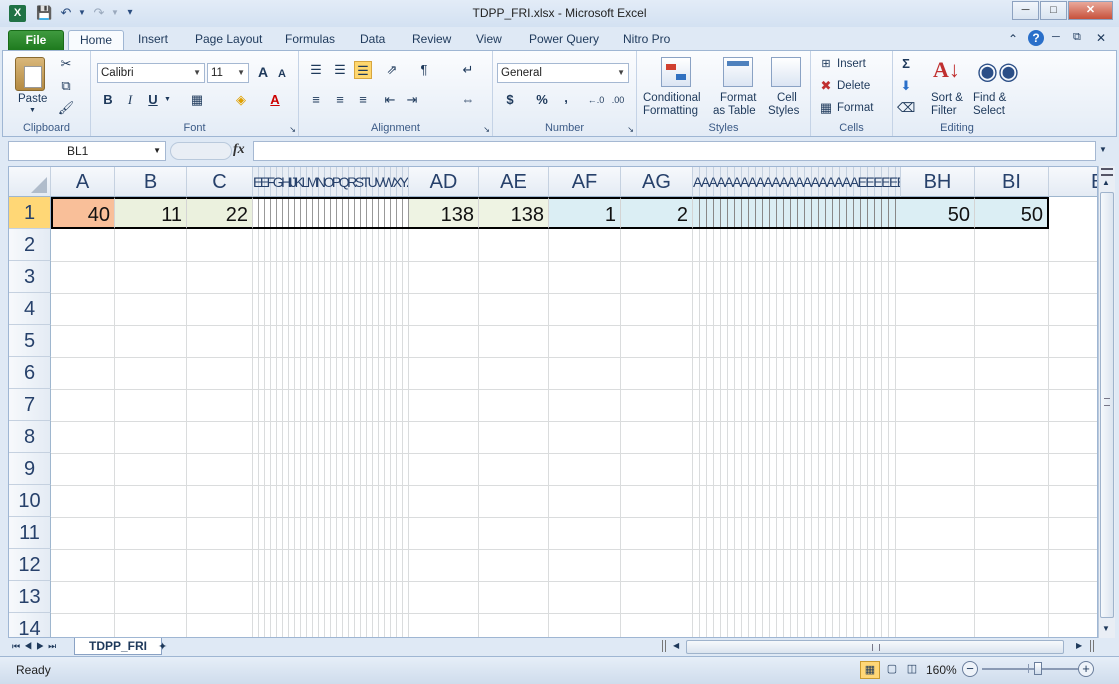  I want to click on tab-nitro-pro: Nitro Pro, so click(646, 40).